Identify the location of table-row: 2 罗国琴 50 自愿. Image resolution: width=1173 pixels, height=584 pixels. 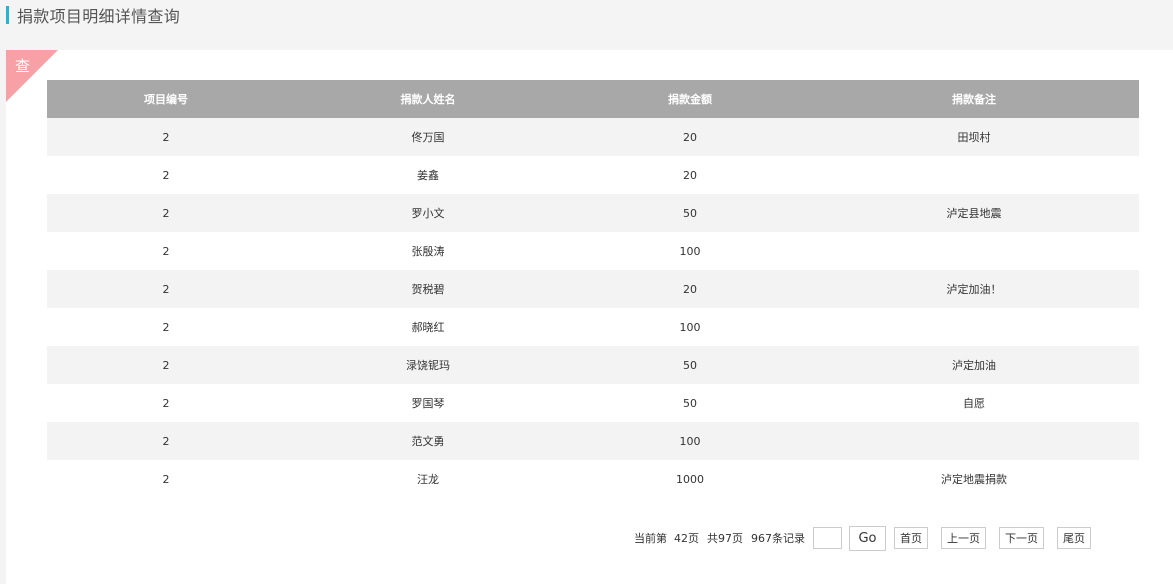
(593, 403).